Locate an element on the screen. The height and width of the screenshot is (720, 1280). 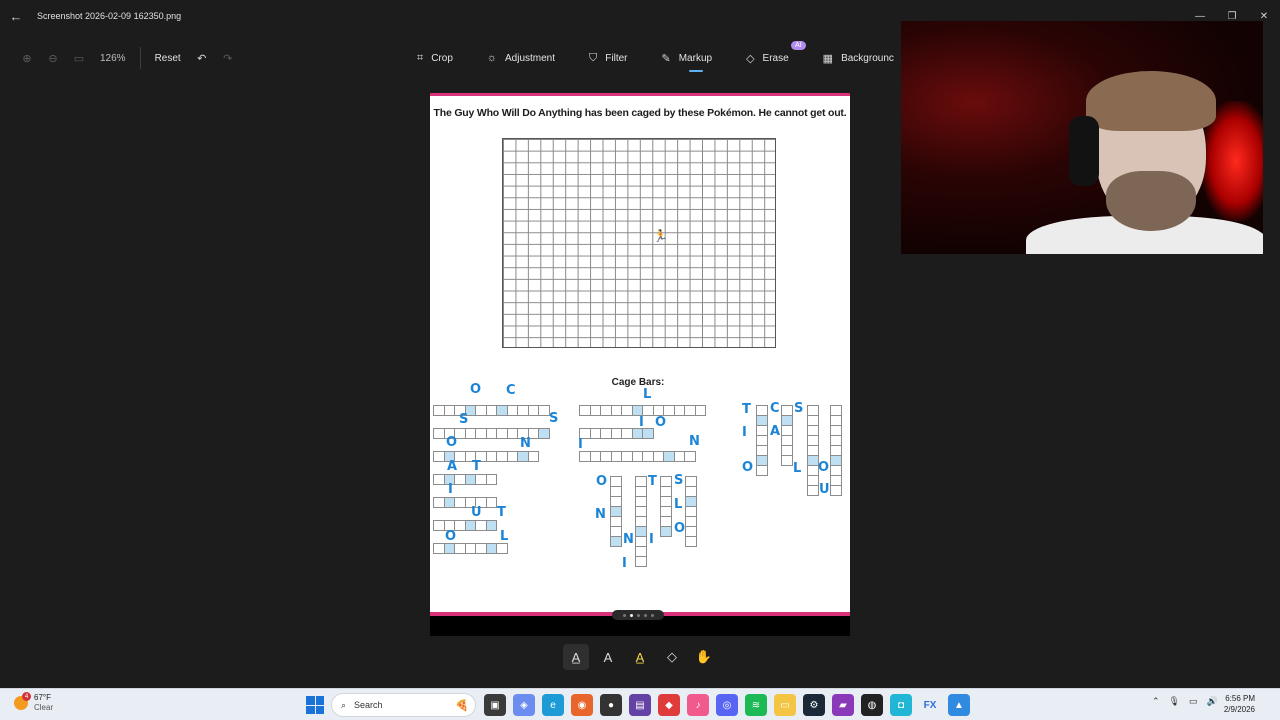
discord-icon: ◎ is located at coordinates (727, 705).